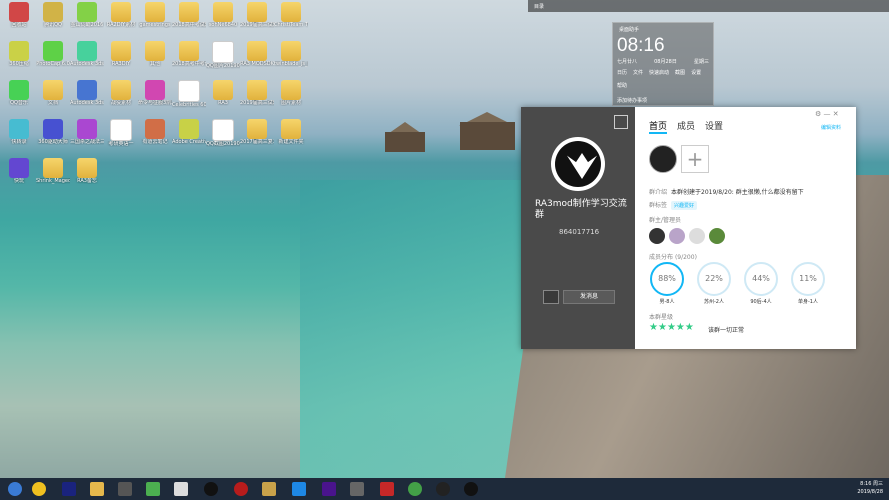  Describe the element at coordinates (155, 15) in the screenshot. I see `desktop-icon: gamestrings` at that location.